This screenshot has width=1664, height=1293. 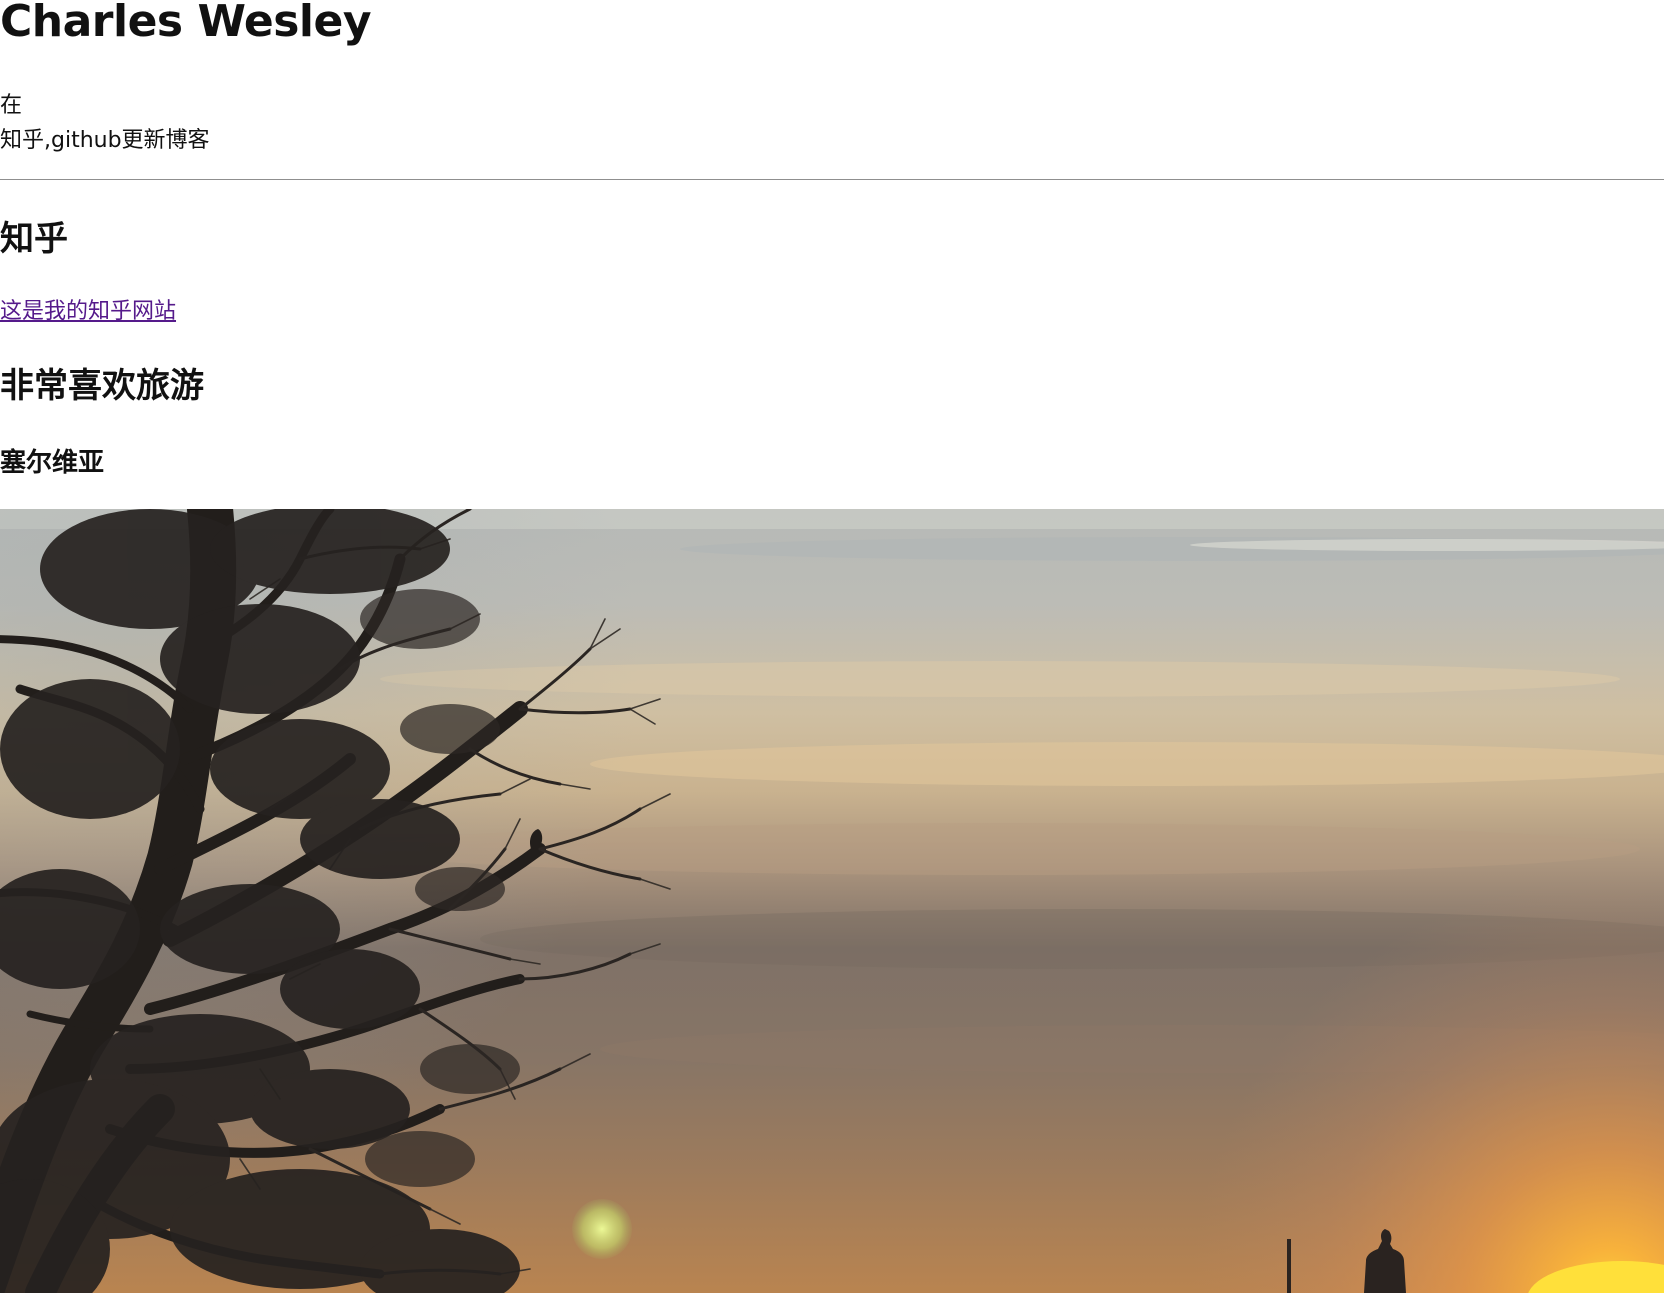 I want to click on intro-line-1: 在, so click(x=11, y=105).